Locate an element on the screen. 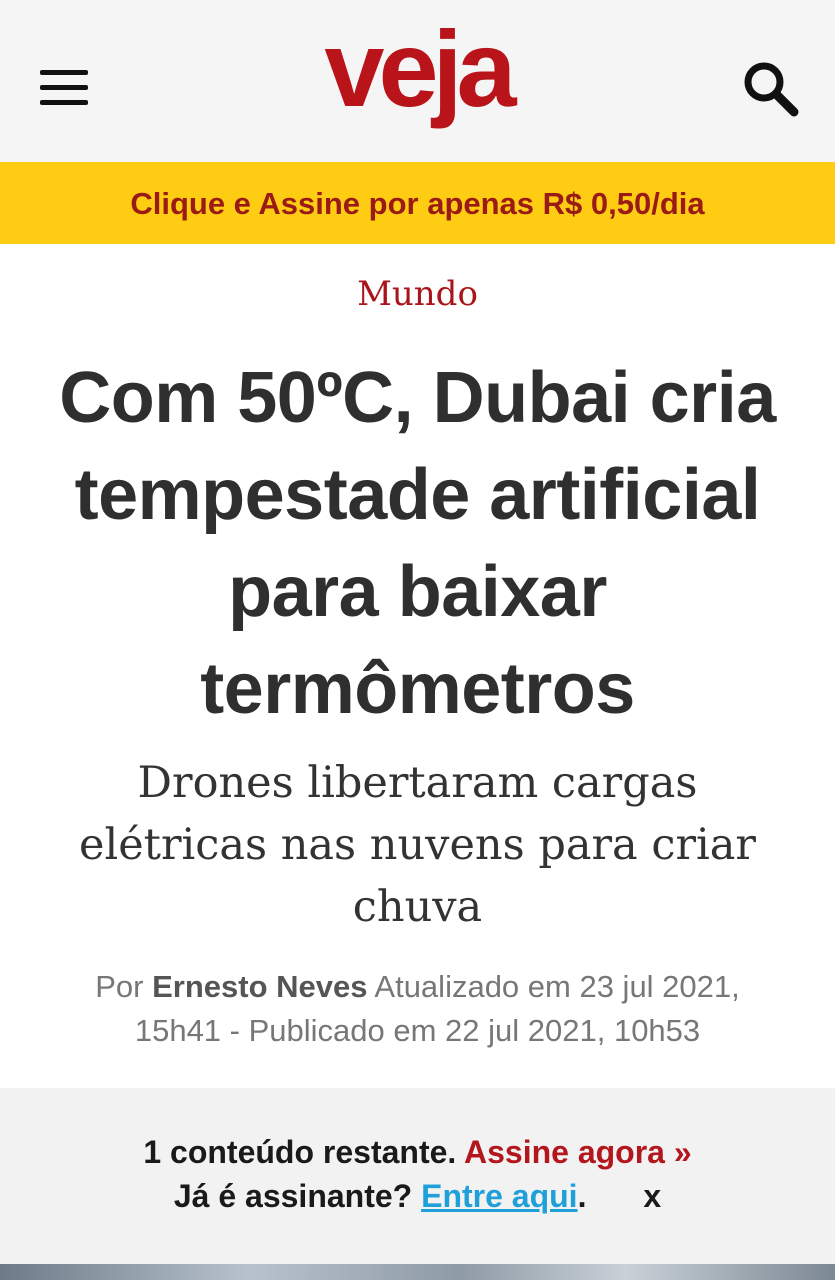 Image resolution: width=835 pixels, height=1280 pixels. article-category: Mundo is located at coordinates (417, 294).